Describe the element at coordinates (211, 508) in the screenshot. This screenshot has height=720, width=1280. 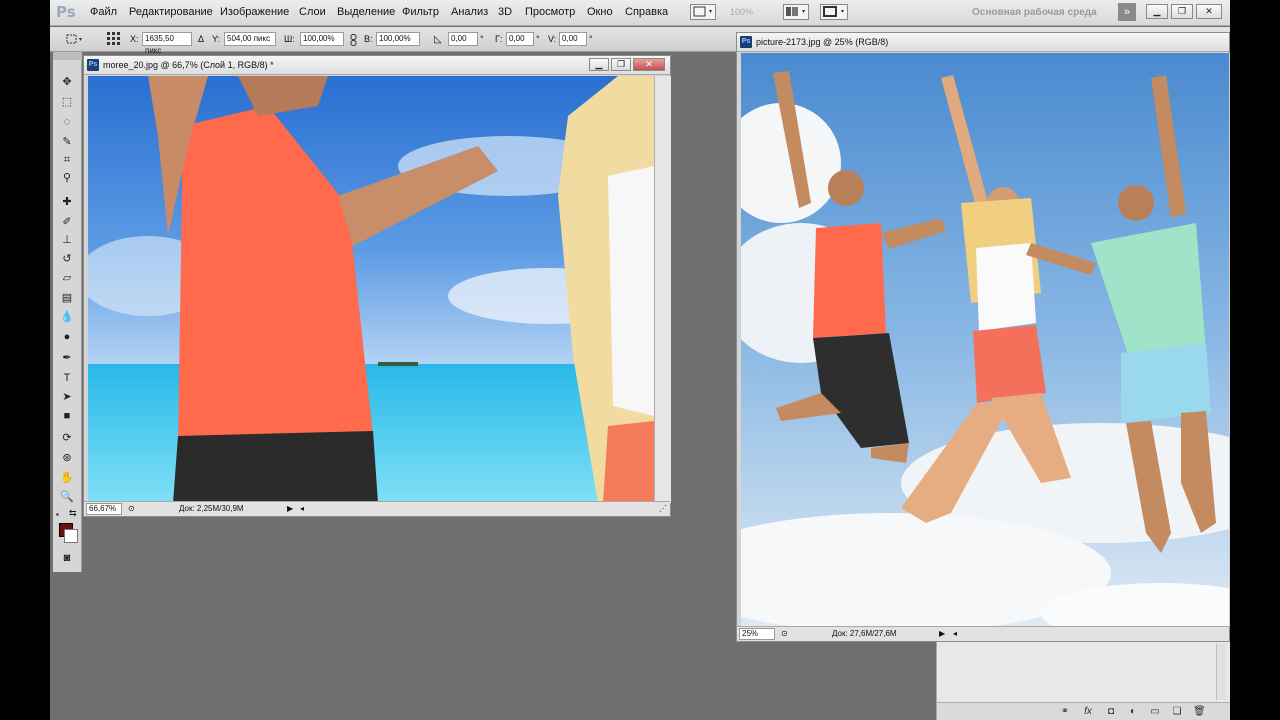
I see `document-size-info: Док: 2,25M/30,9M` at that location.